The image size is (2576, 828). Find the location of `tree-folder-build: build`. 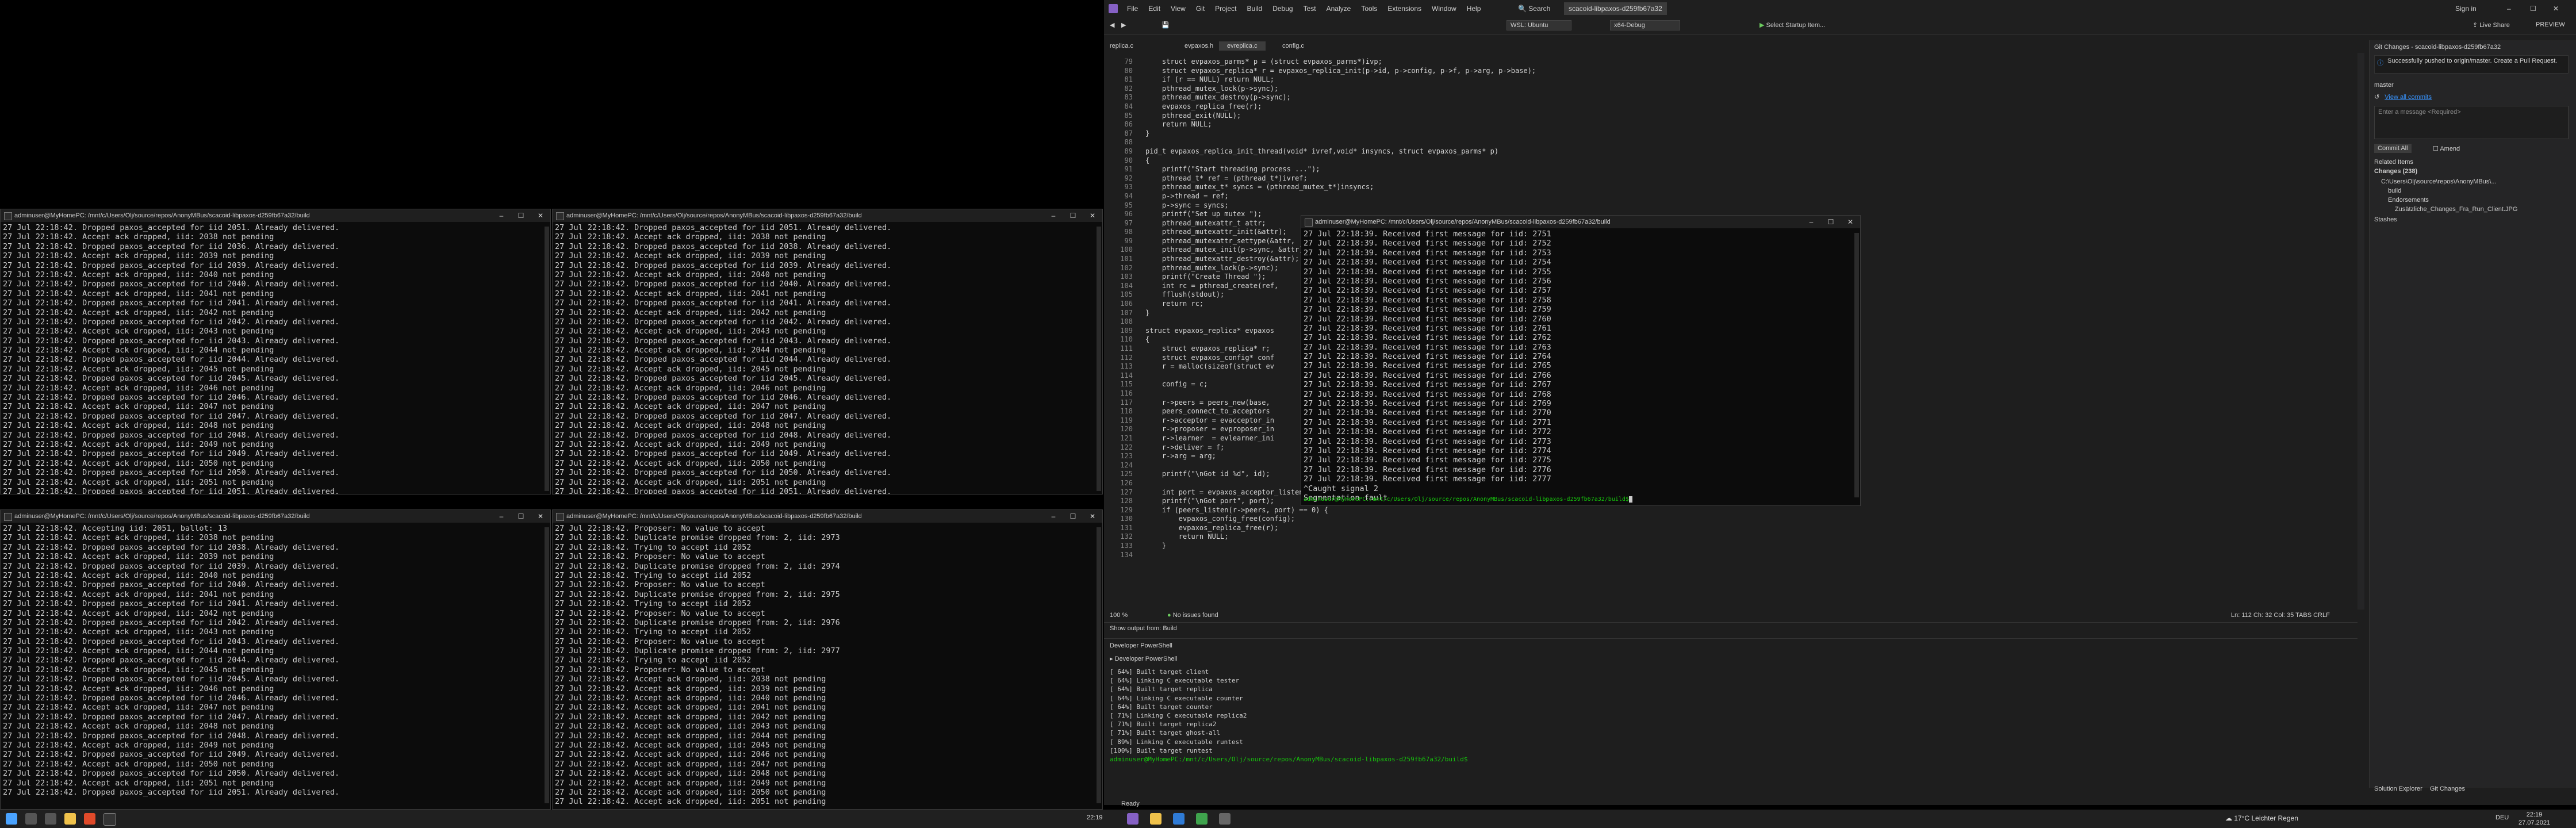

tree-folder-build: build is located at coordinates (2449, 190).